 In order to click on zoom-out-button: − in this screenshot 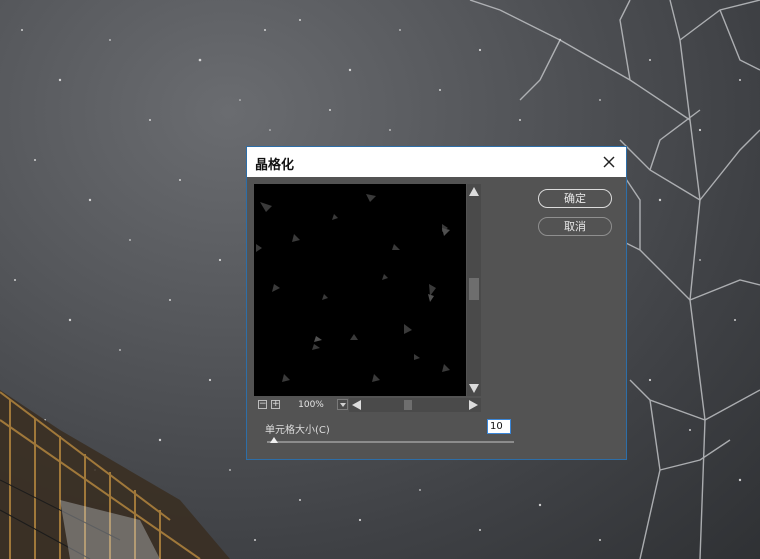, I will do `click(262, 404)`.